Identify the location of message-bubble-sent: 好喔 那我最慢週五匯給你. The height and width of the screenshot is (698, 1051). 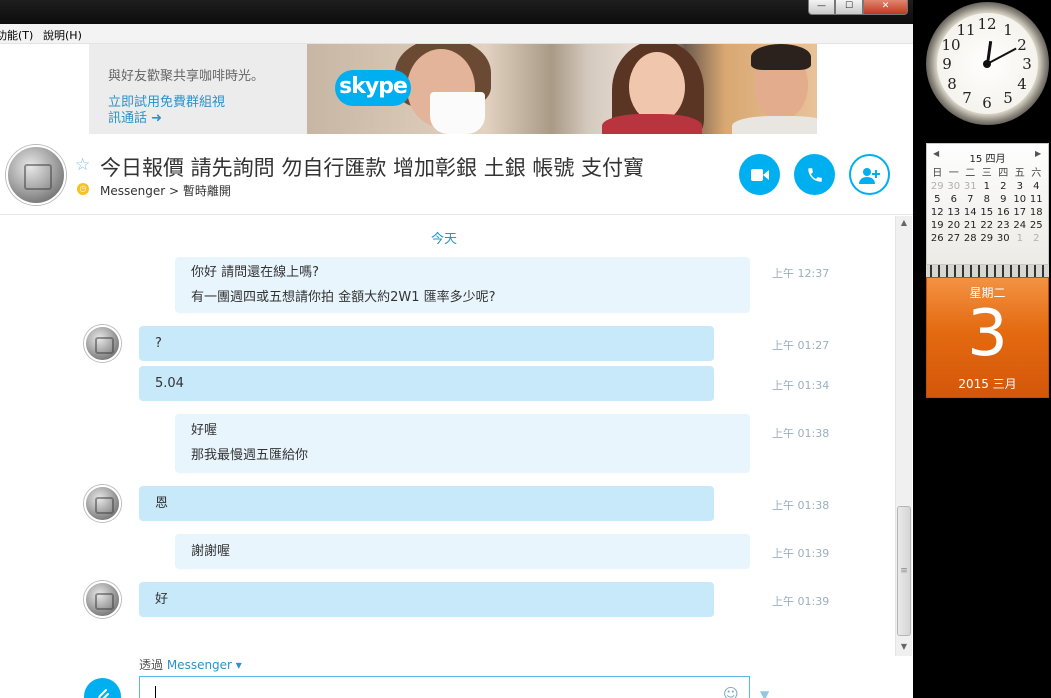
(462, 443).